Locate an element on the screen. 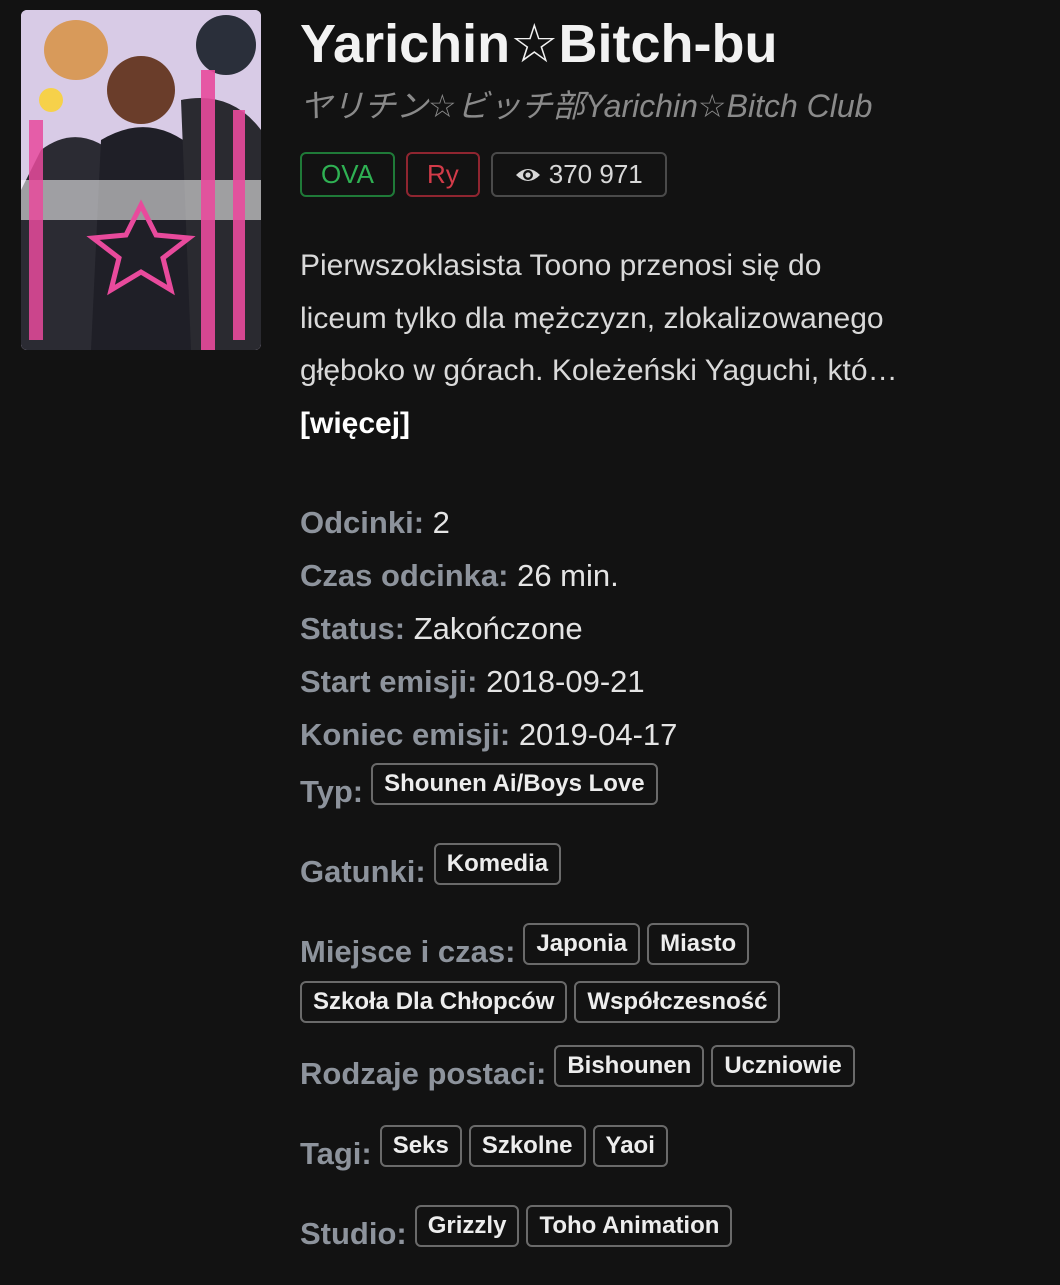 The image size is (1060, 1285). episodes-label: Odcinki: is located at coordinates (362, 522).